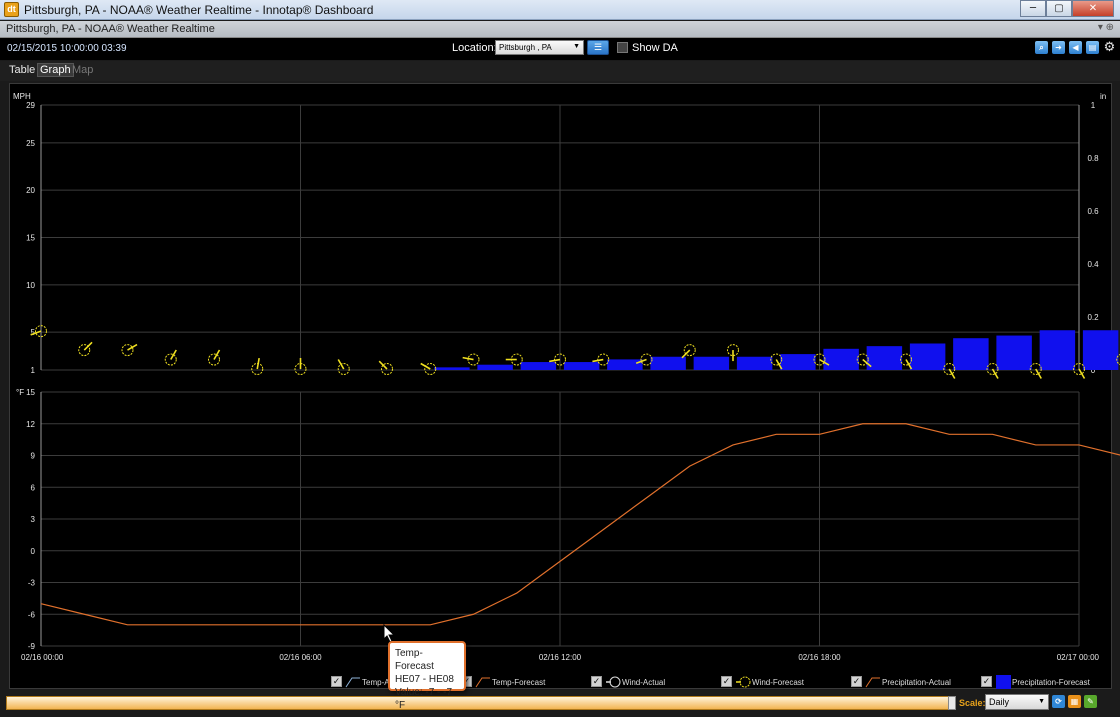  I want to click on legend-label: Precipitation-Forecast, so click(1051, 682).